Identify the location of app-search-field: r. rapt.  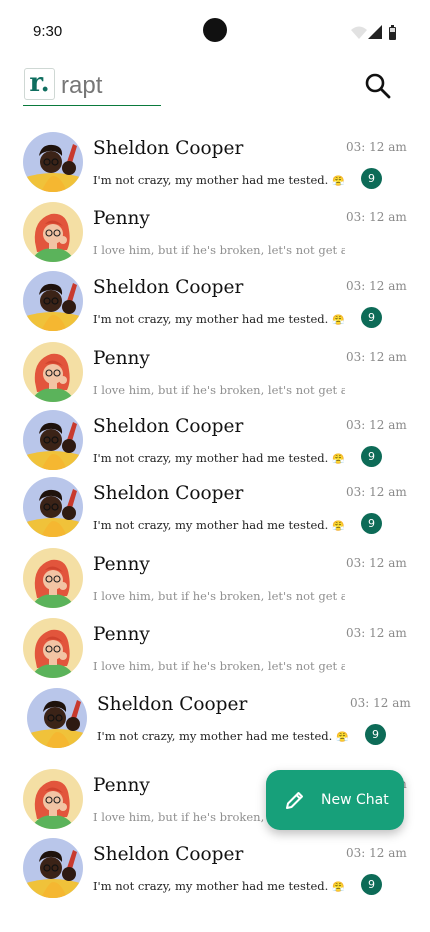
(92, 86).